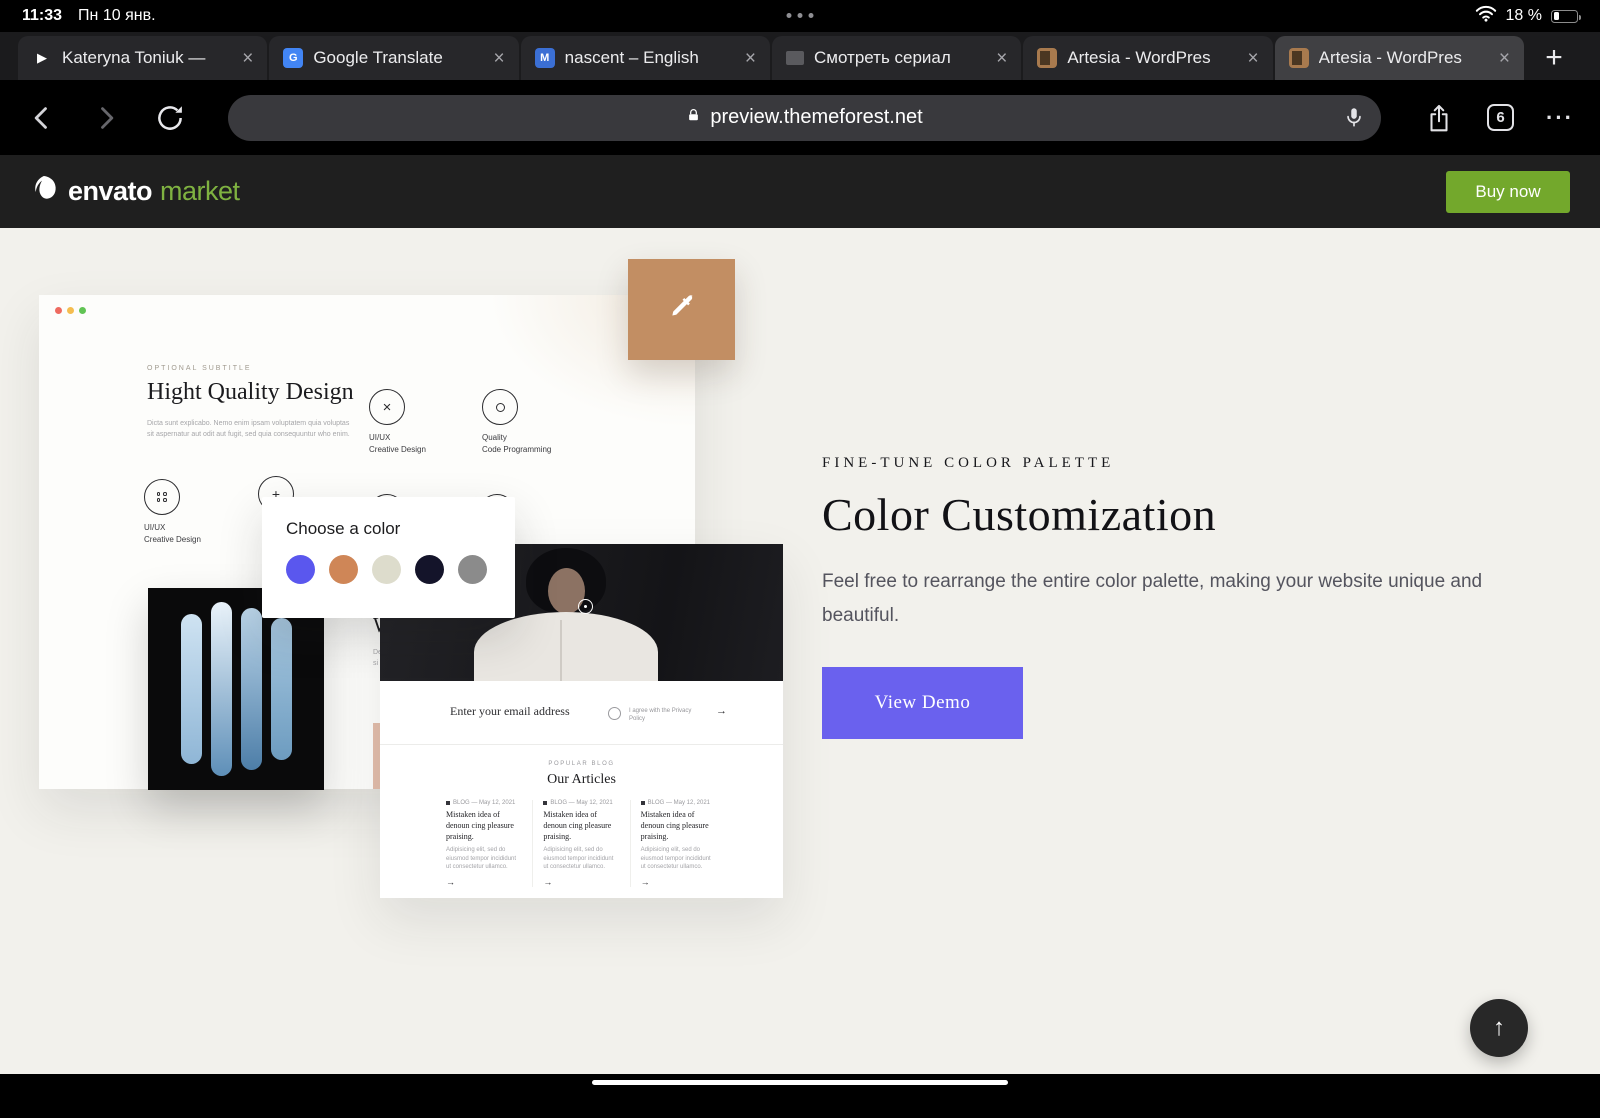  Describe the element at coordinates (1523, 15) in the screenshot. I see `battery-percent: 18 %` at that location.